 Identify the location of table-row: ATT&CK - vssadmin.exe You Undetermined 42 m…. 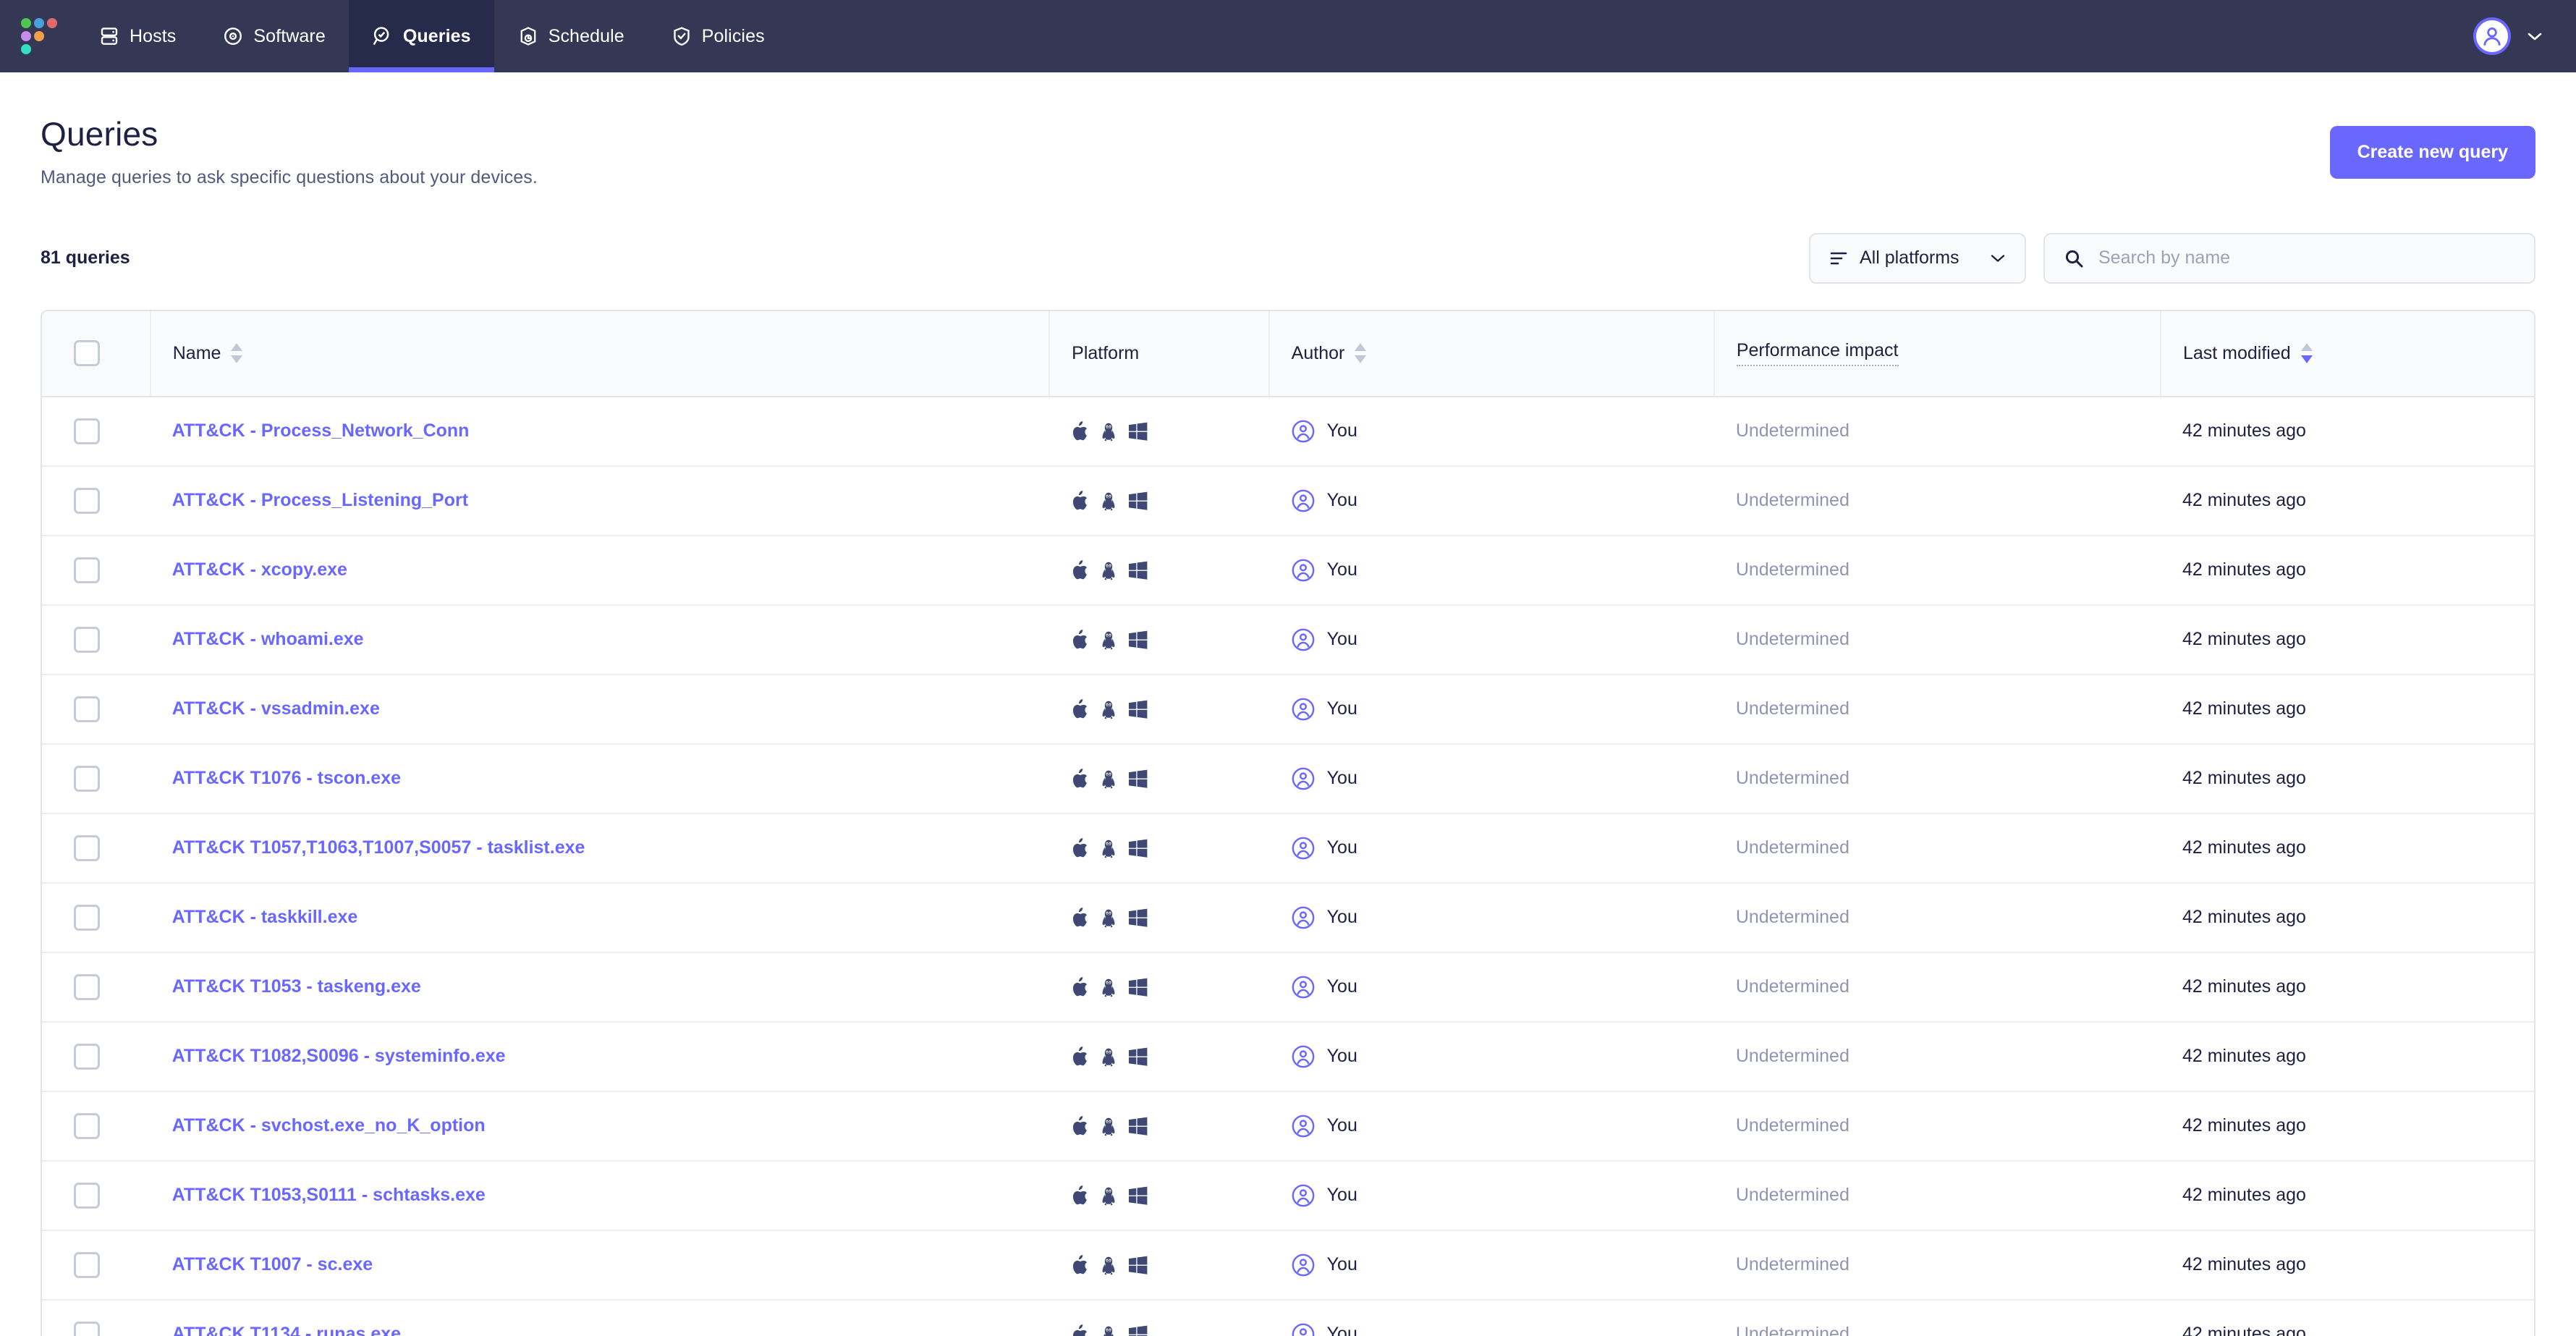
(1288, 709).